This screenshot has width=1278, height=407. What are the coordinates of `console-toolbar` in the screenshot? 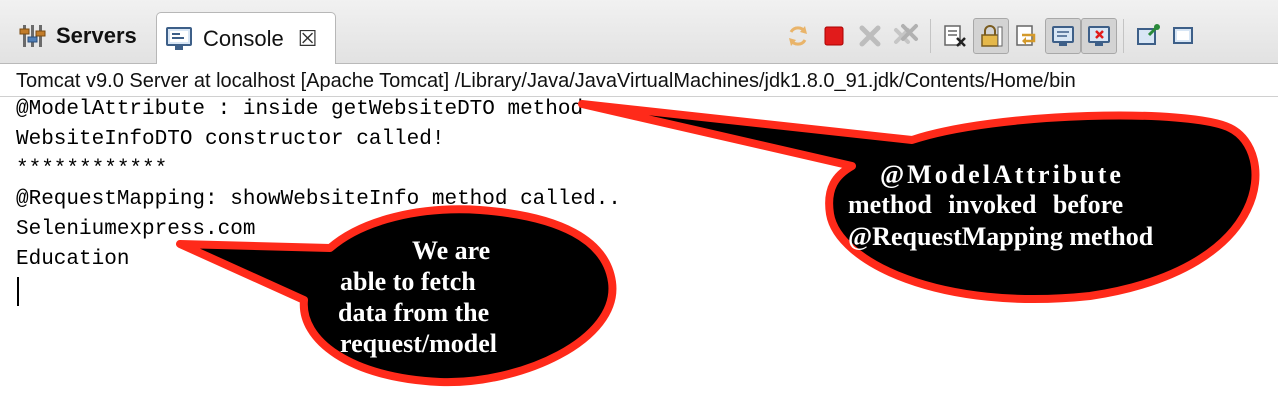 It's located at (991, 36).